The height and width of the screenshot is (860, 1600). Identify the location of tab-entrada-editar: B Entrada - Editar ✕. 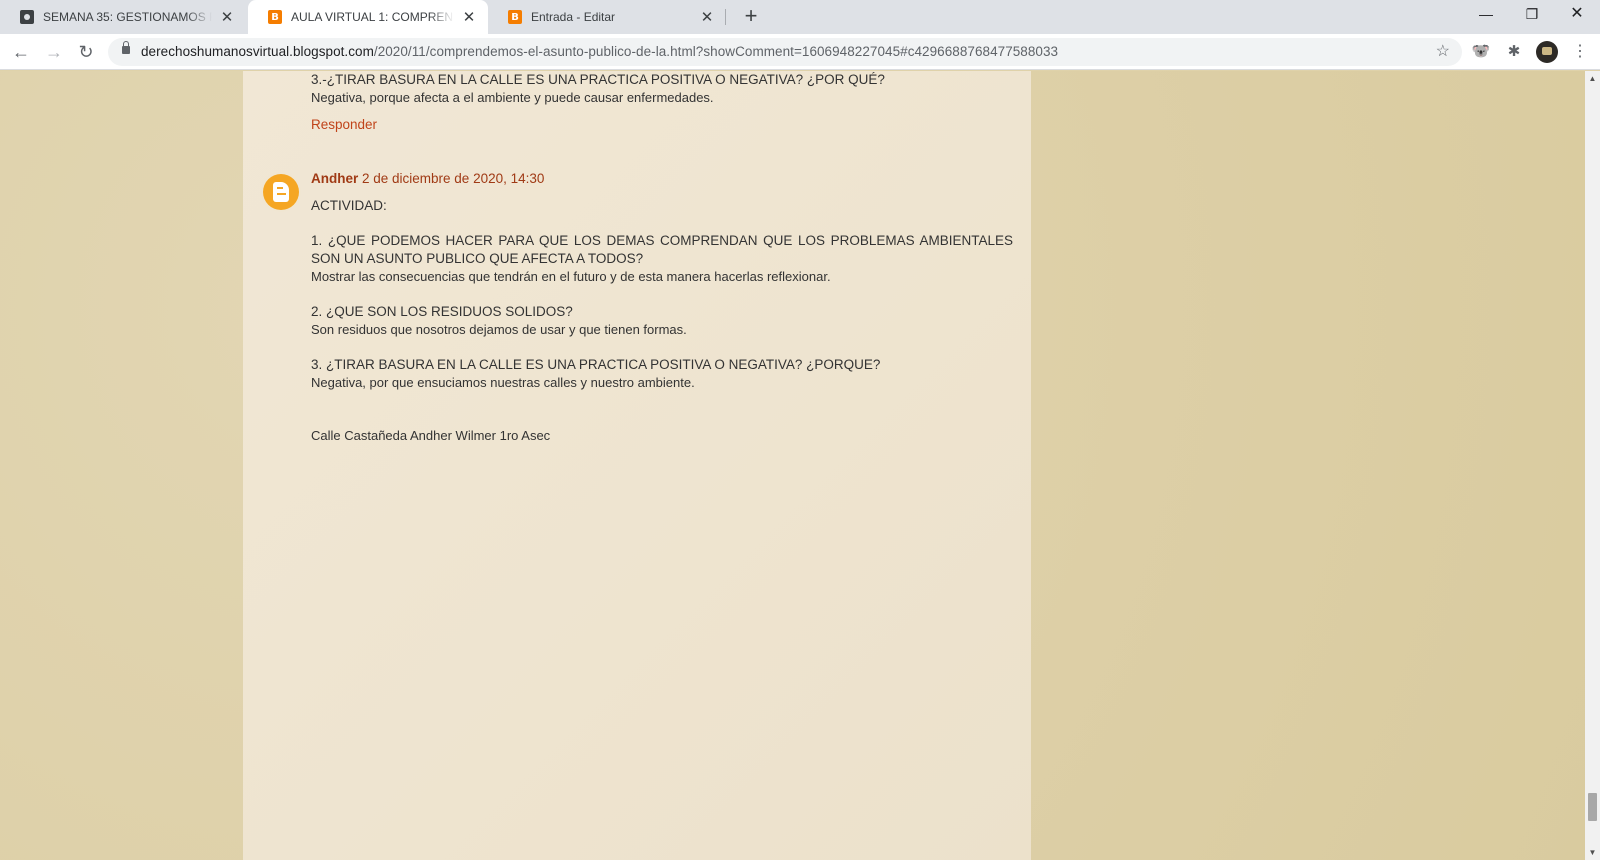
(607, 17).